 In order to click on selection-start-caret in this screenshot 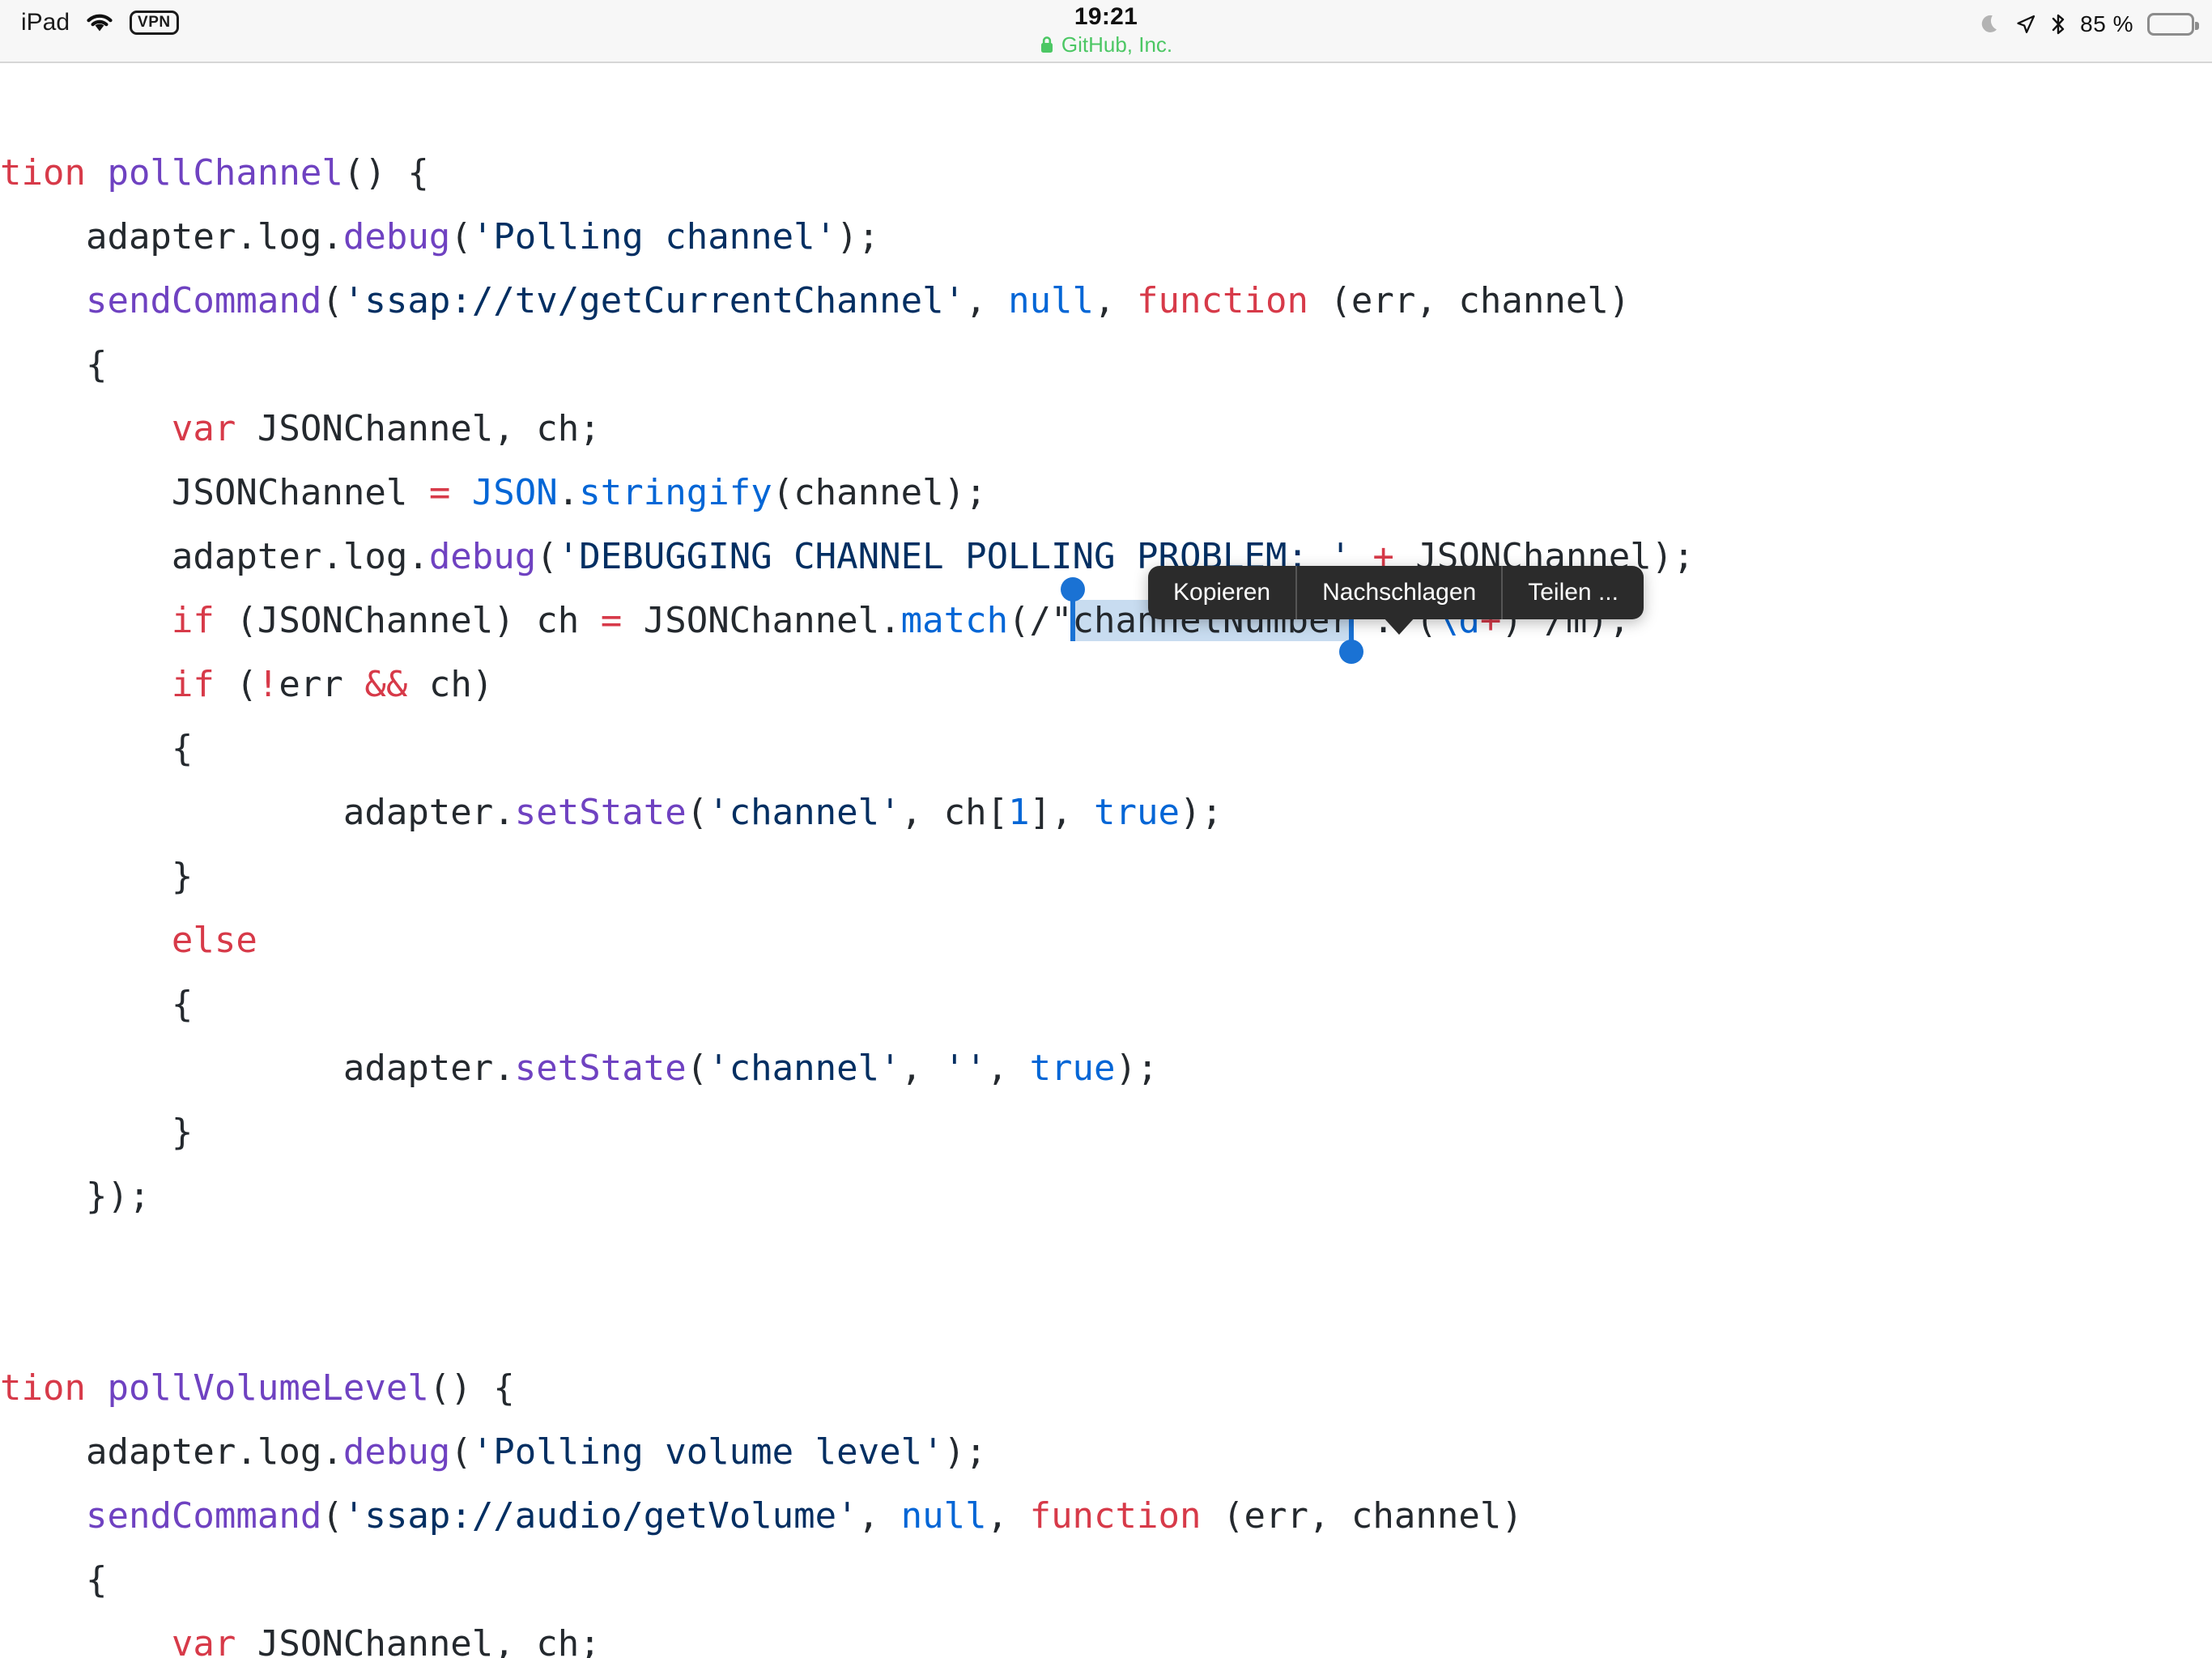, I will do `click(1072, 620)`.